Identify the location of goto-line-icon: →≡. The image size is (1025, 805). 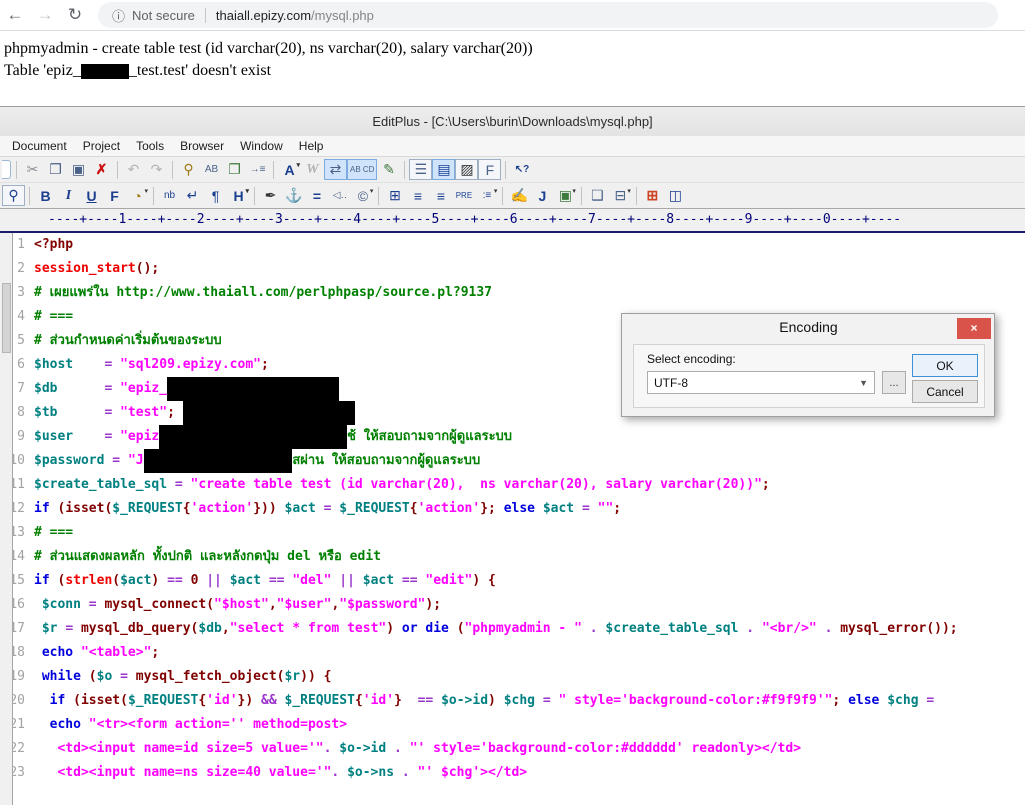
(257, 169).